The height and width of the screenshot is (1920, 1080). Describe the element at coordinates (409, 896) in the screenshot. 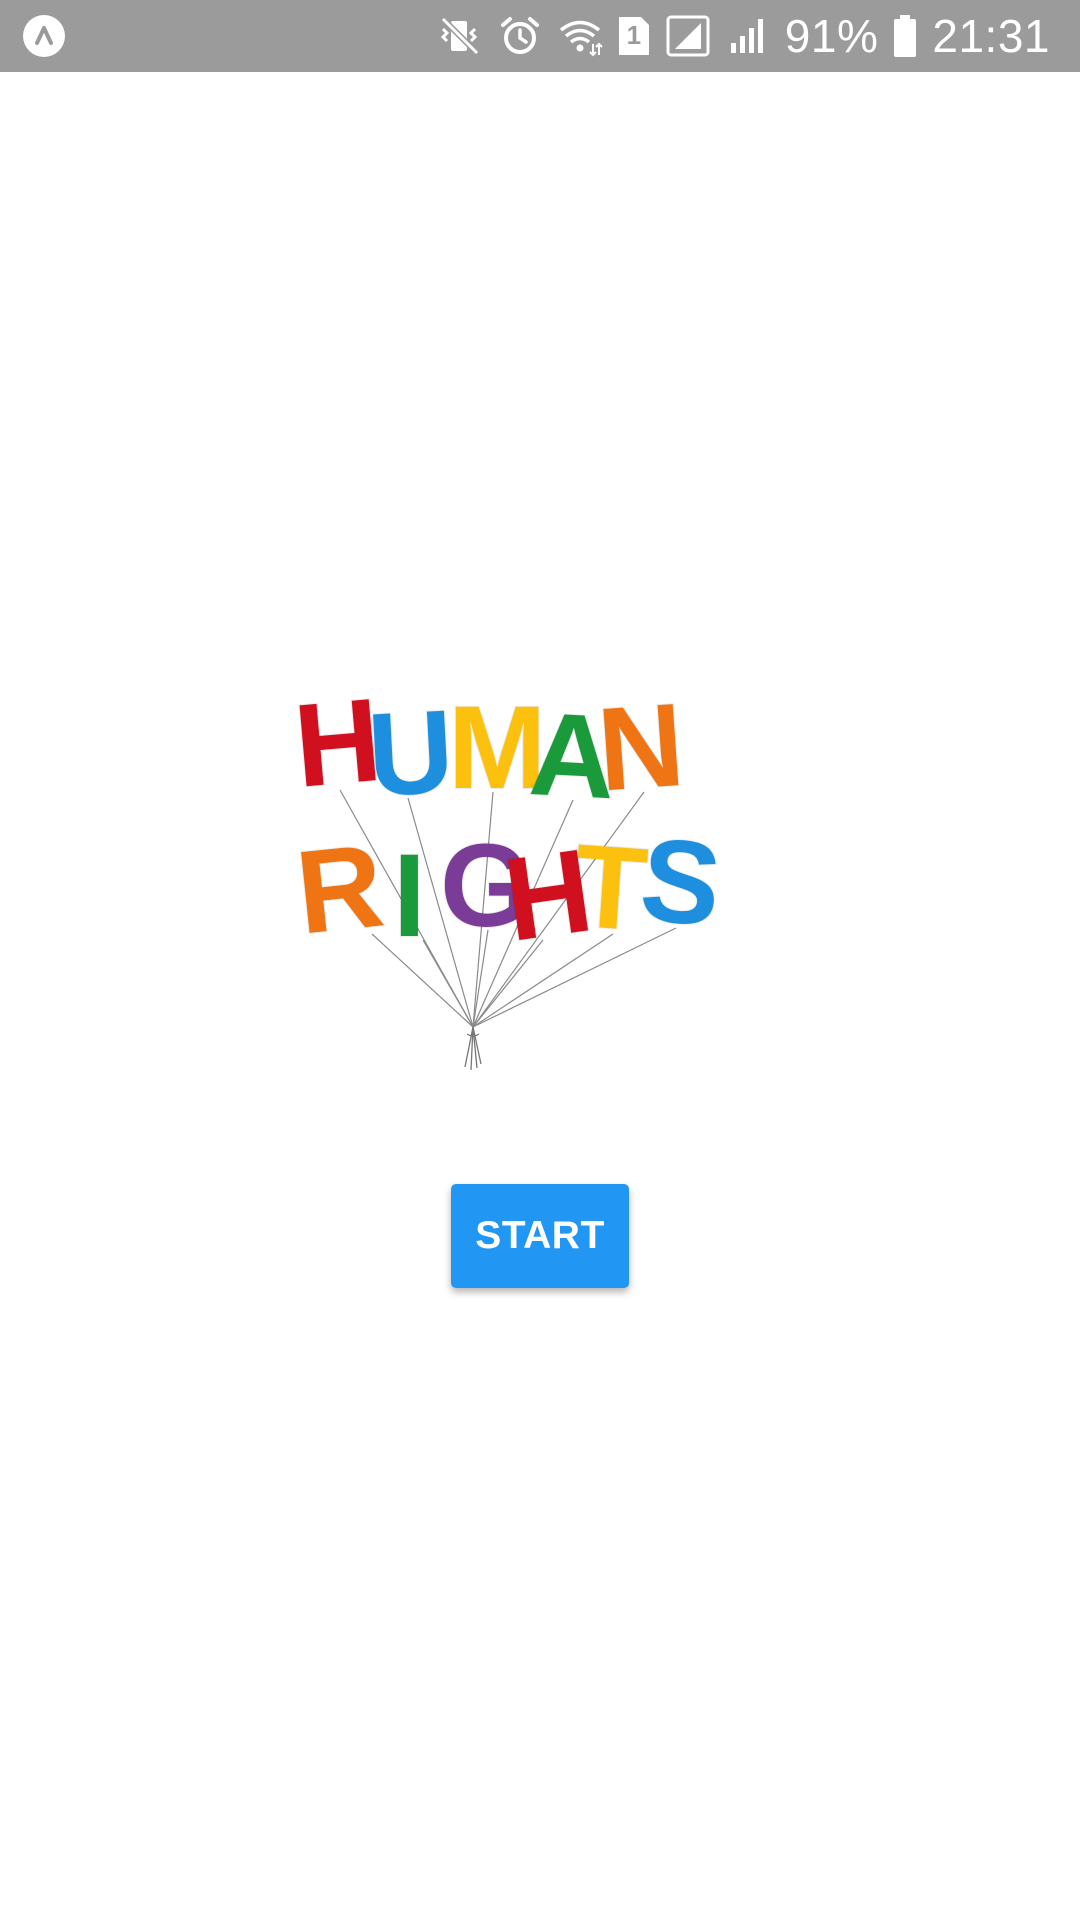

I see `balloon-letter-i: I` at that location.